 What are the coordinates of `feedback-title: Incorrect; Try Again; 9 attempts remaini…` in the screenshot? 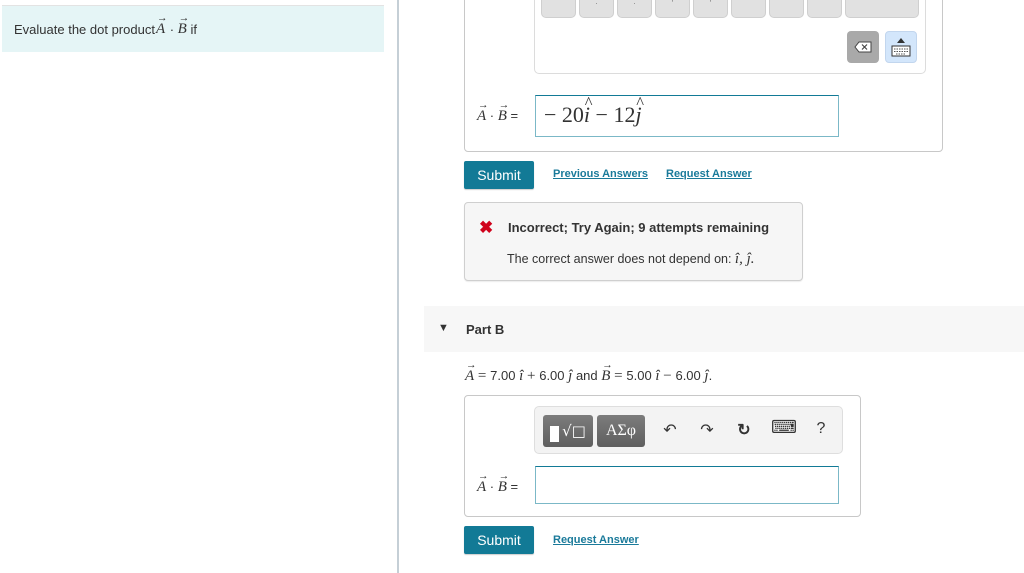 It's located at (639, 227).